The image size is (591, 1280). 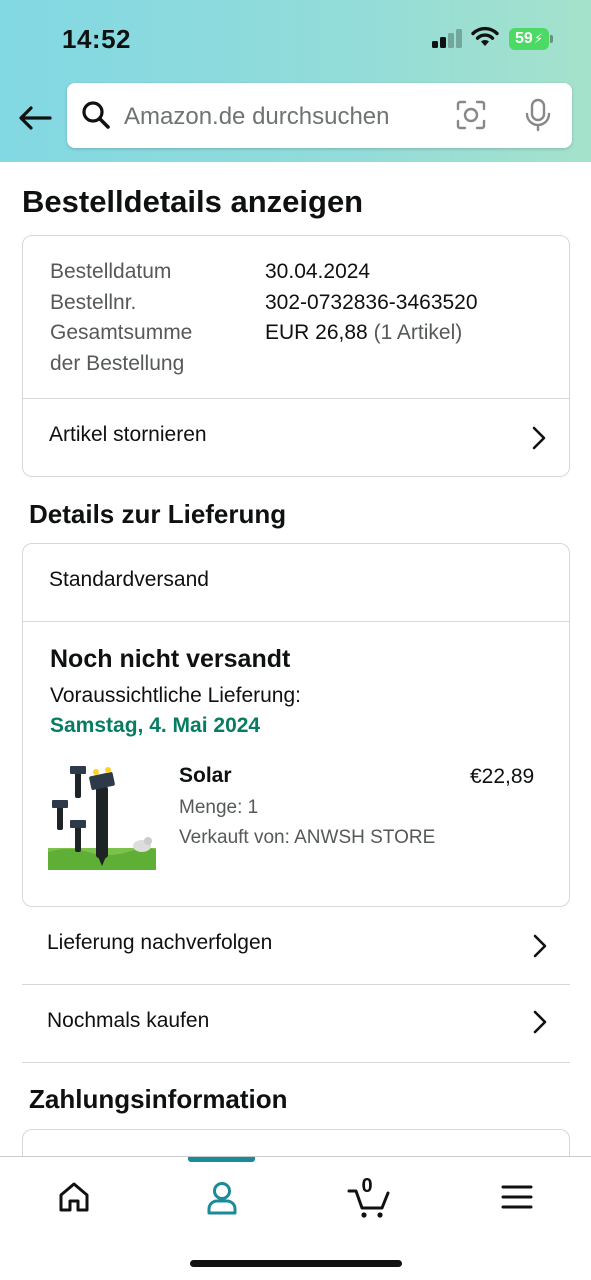 What do you see at coordinates (296, 438) in the screenshot?
I see `cancel-items-row: Artikel stornieren` at bounding box center [296, 438].